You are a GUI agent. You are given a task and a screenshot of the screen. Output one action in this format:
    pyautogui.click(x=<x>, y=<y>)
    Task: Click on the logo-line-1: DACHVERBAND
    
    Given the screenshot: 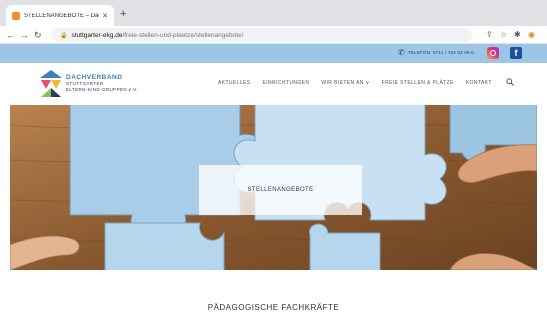 What is the action you would take?
    pyautogui.click(x=94, y=77)
    